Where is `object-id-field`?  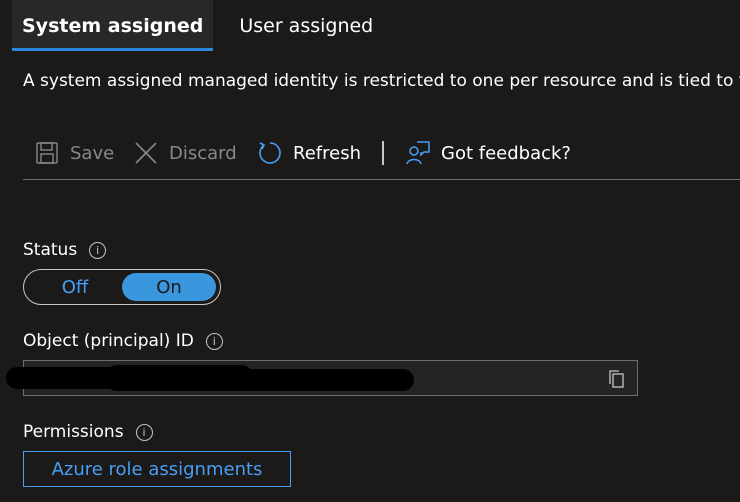 object-id-field is located at coordinates (322, 378).